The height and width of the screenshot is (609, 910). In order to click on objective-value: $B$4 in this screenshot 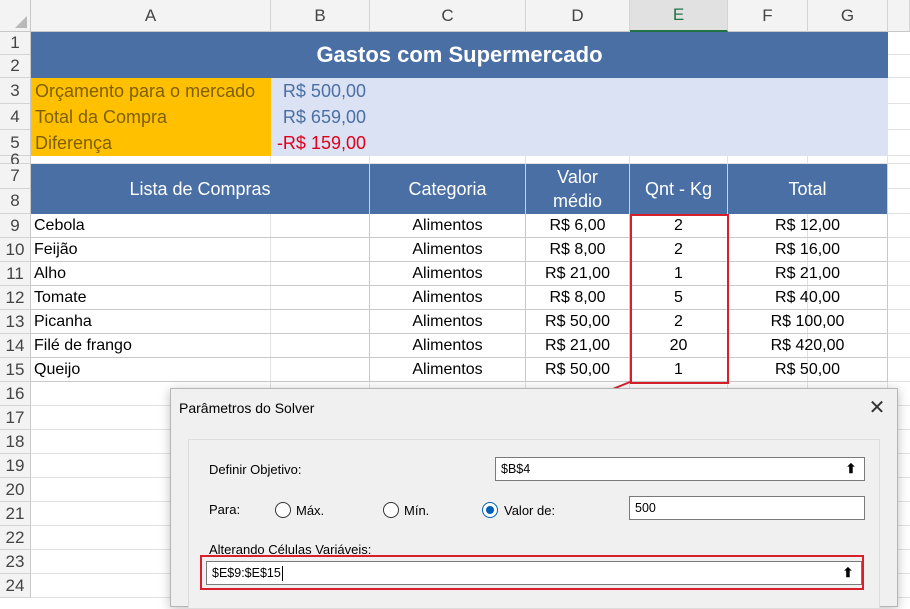, I will do `click(516, 469)`.